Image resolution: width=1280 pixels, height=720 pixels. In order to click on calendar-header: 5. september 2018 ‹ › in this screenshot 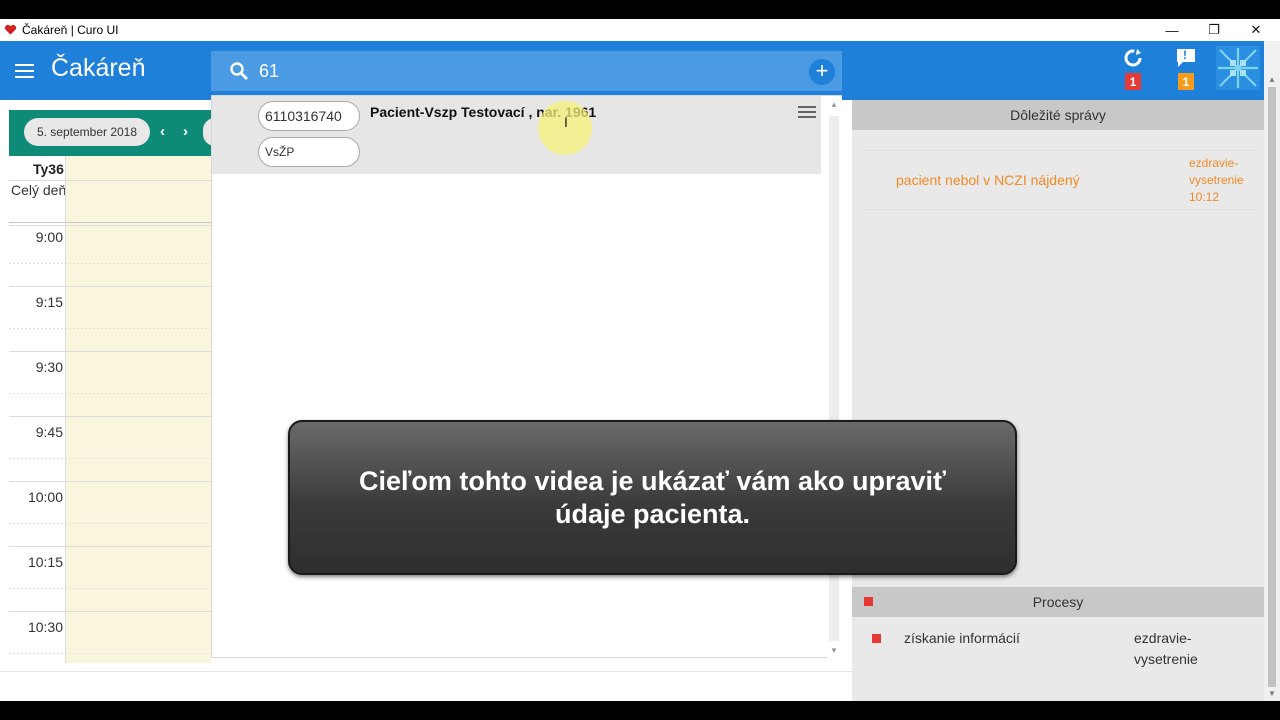, I will do `click(112, 133)`.